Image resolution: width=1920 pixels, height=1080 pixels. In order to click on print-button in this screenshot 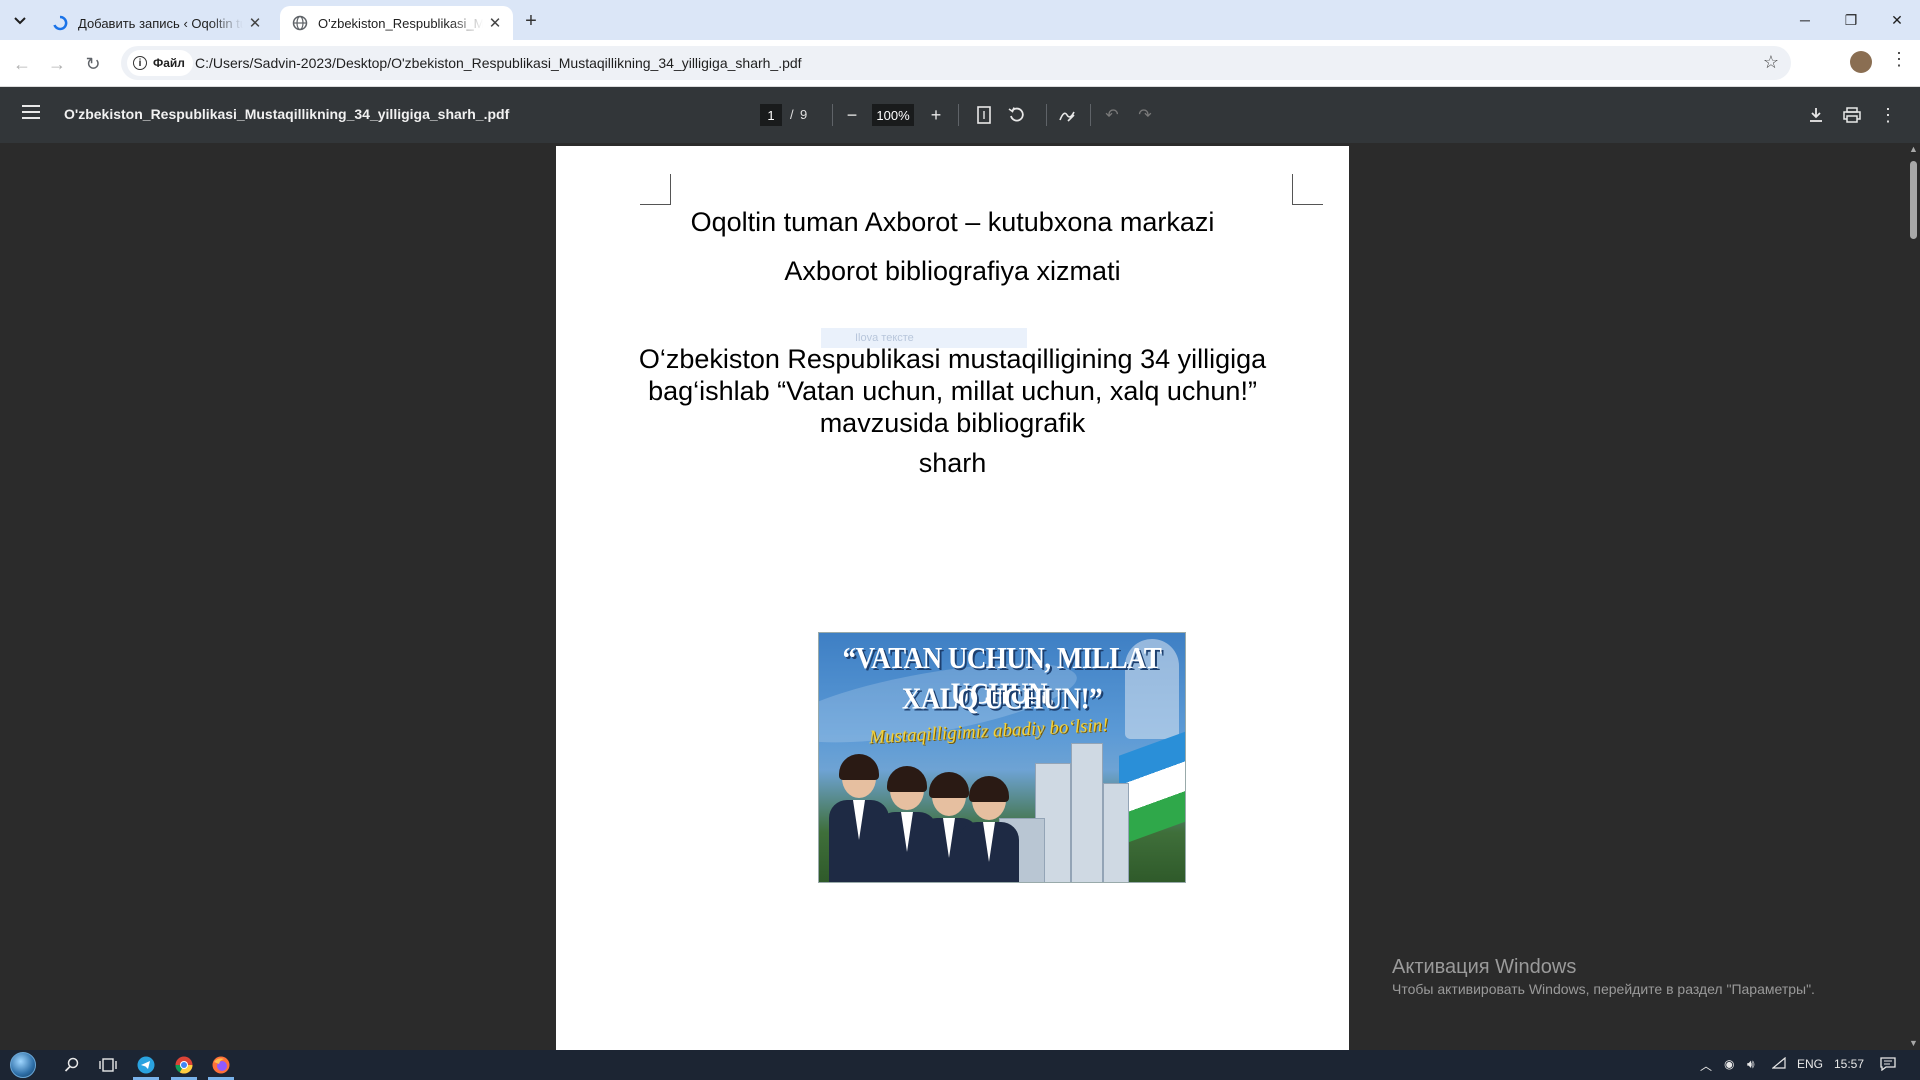, I will do `click(1852, 115)`.